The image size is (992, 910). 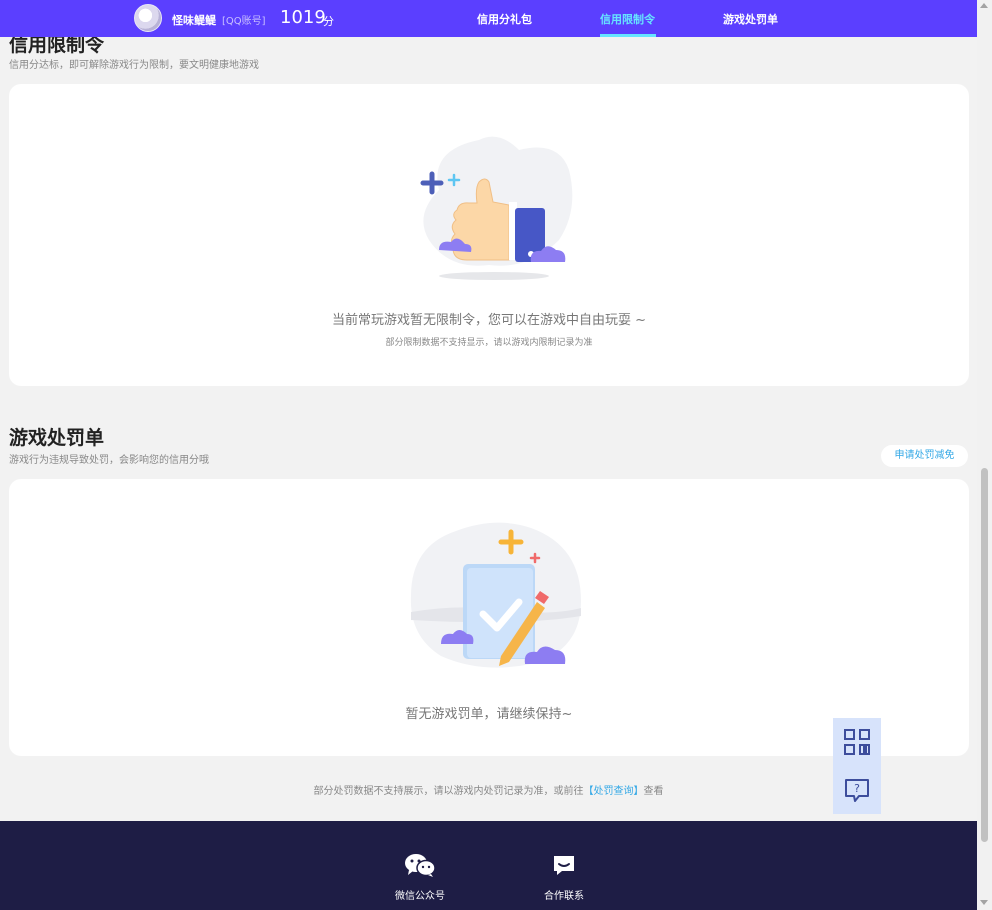 What do you see at coordinates (148, 18) in the screenshot?
I see `avatar` at bounding box center [148, 18].